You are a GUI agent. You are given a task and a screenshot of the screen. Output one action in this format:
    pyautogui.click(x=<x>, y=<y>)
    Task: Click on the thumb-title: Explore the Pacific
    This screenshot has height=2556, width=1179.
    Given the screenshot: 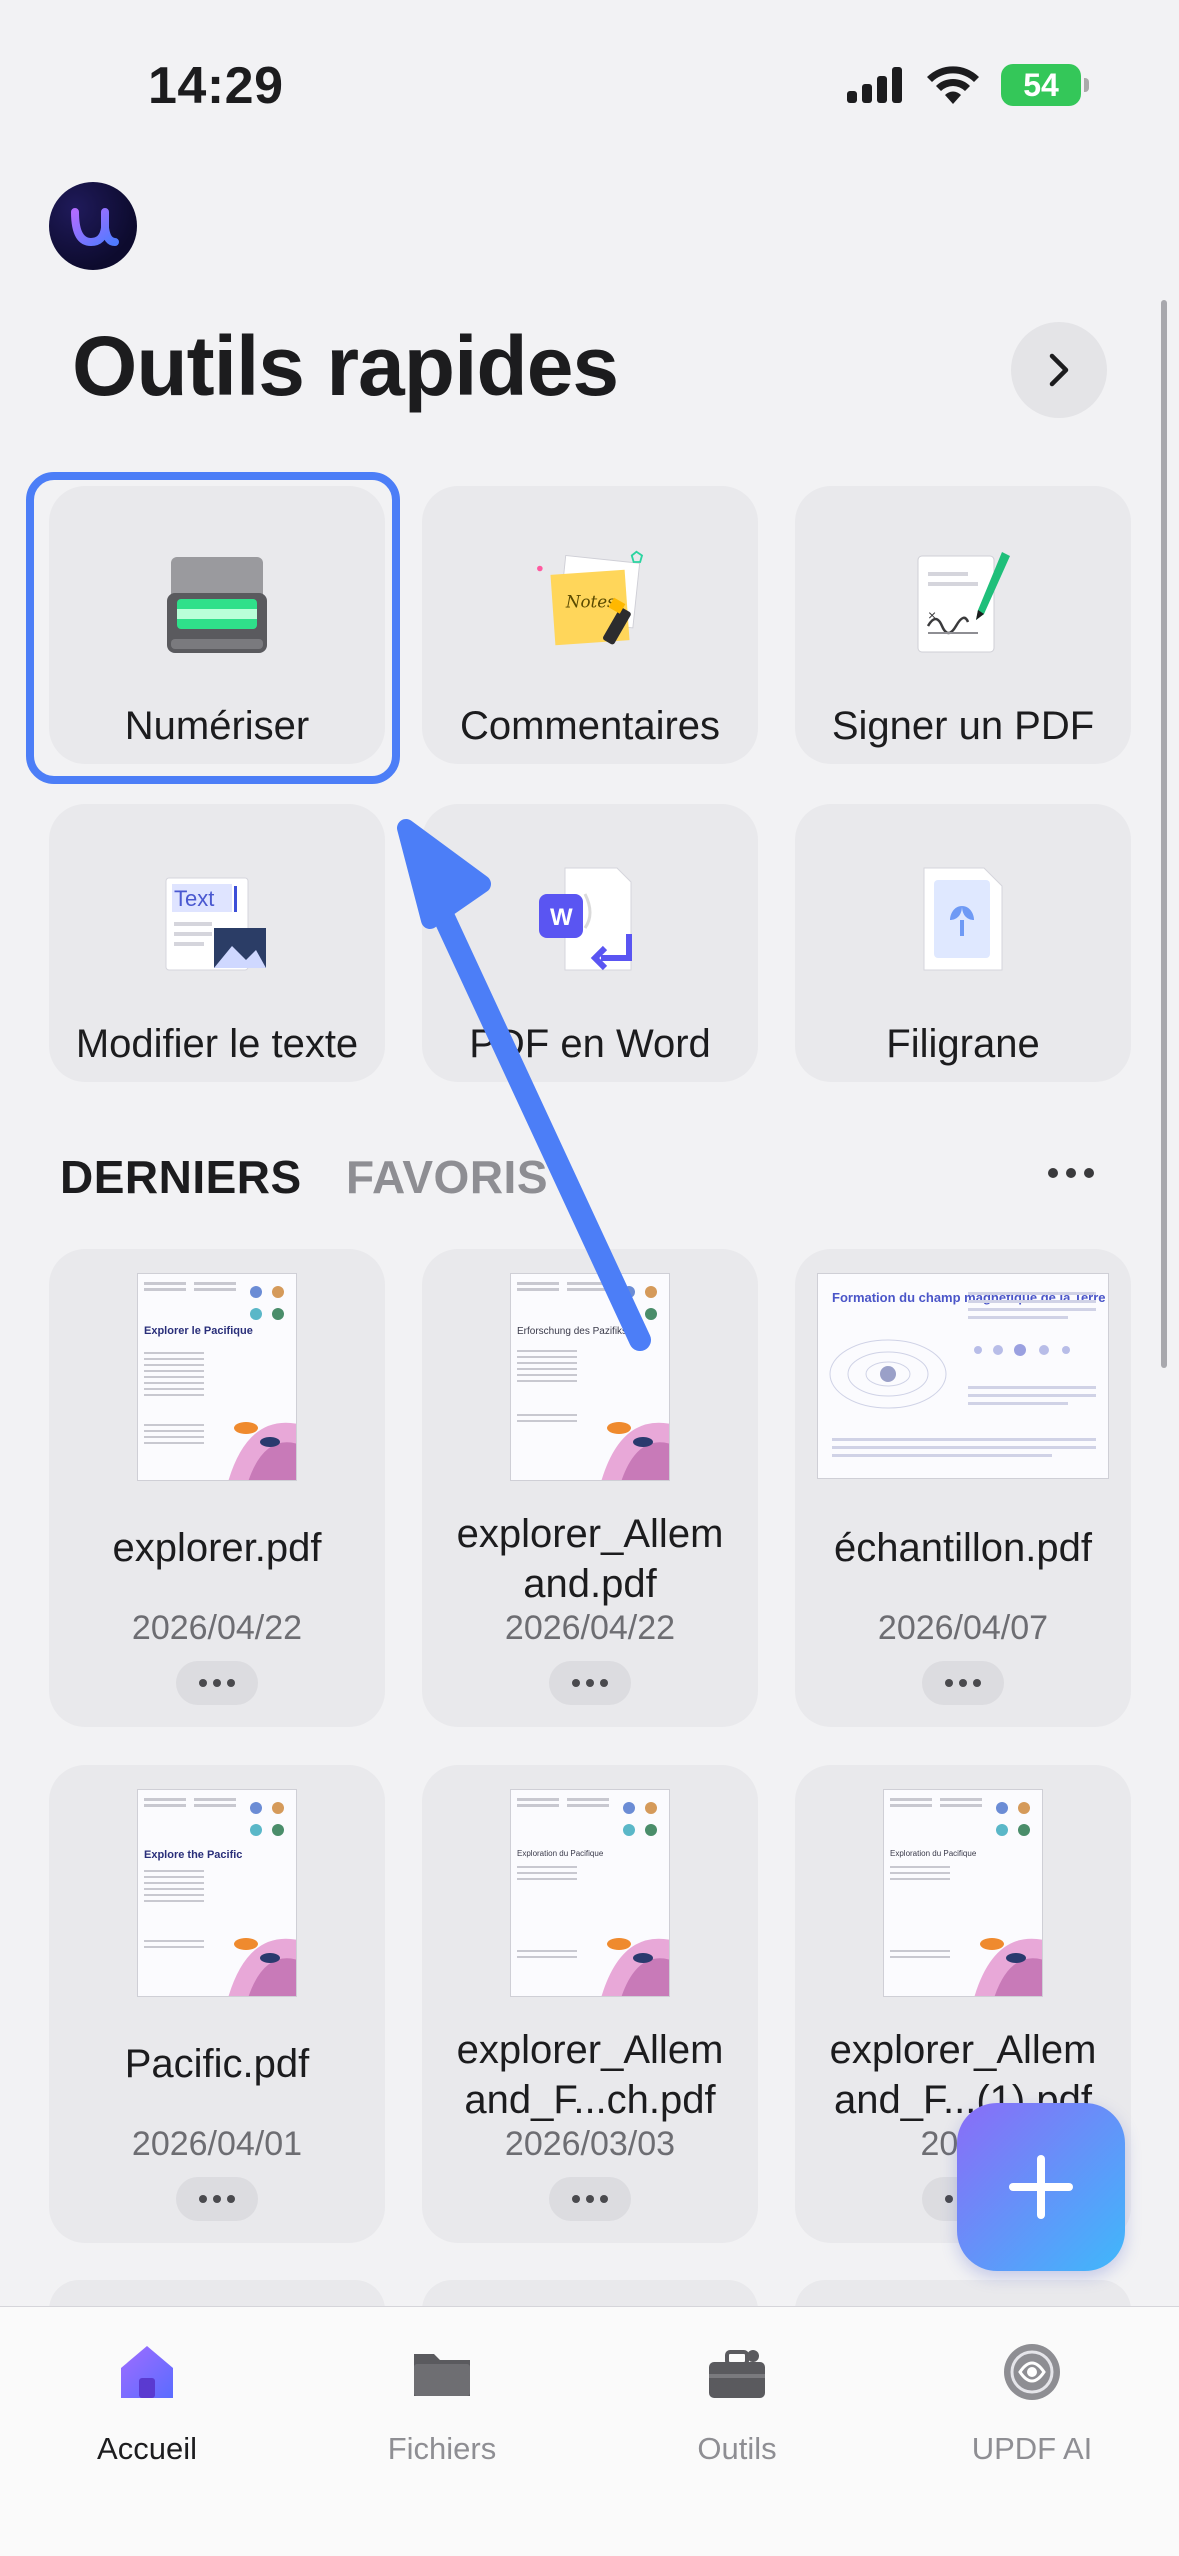 What is the action you would take?
    pyautogui.click(x=193, y=1855)
    